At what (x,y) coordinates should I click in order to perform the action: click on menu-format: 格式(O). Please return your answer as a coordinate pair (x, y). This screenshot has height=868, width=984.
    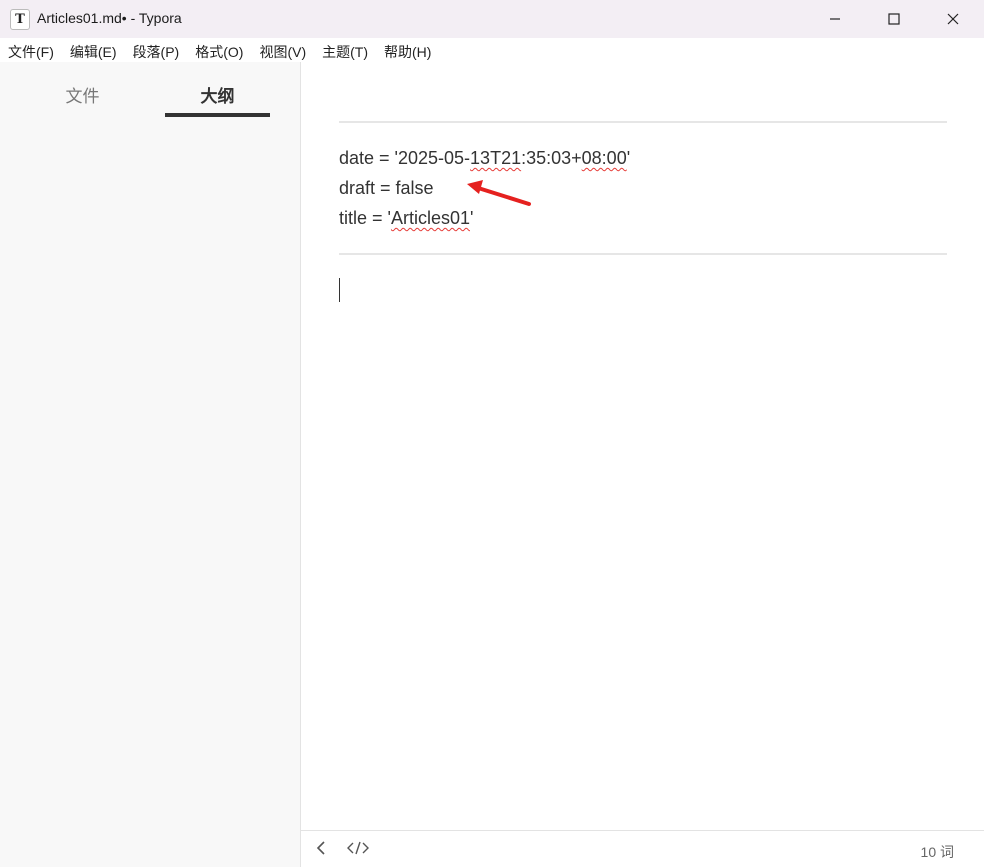
    Looking at the image, I should click on (219, 52).